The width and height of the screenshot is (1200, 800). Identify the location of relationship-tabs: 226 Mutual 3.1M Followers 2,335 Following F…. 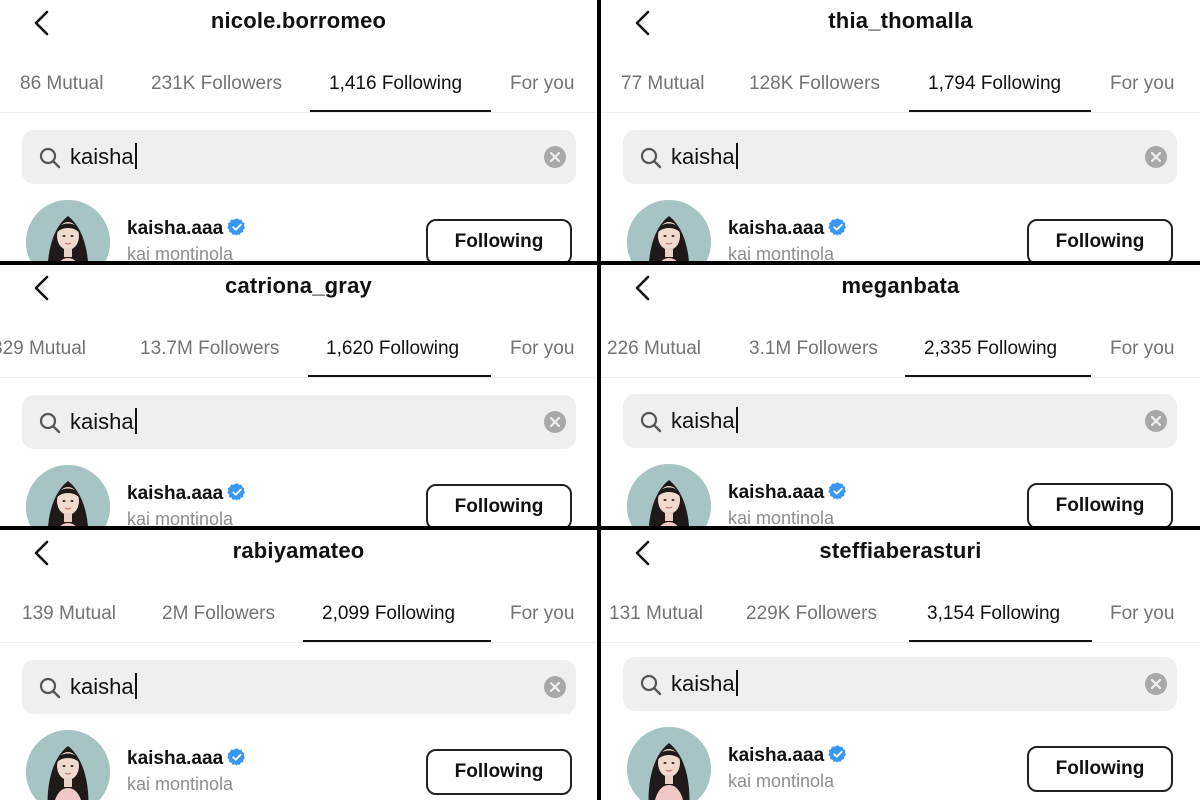
(900, 351).